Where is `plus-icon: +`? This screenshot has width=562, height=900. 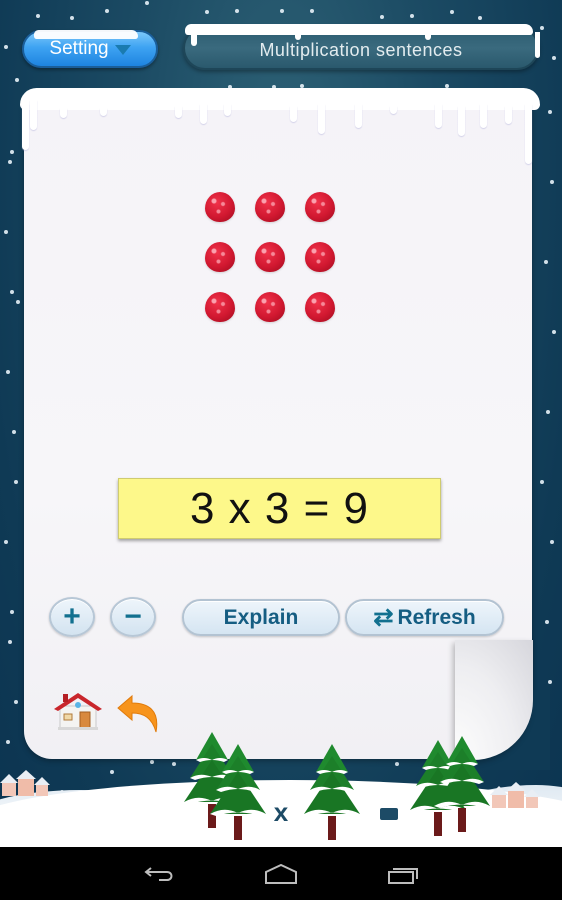 plus-icon: + is located at coordinates (72, 616).